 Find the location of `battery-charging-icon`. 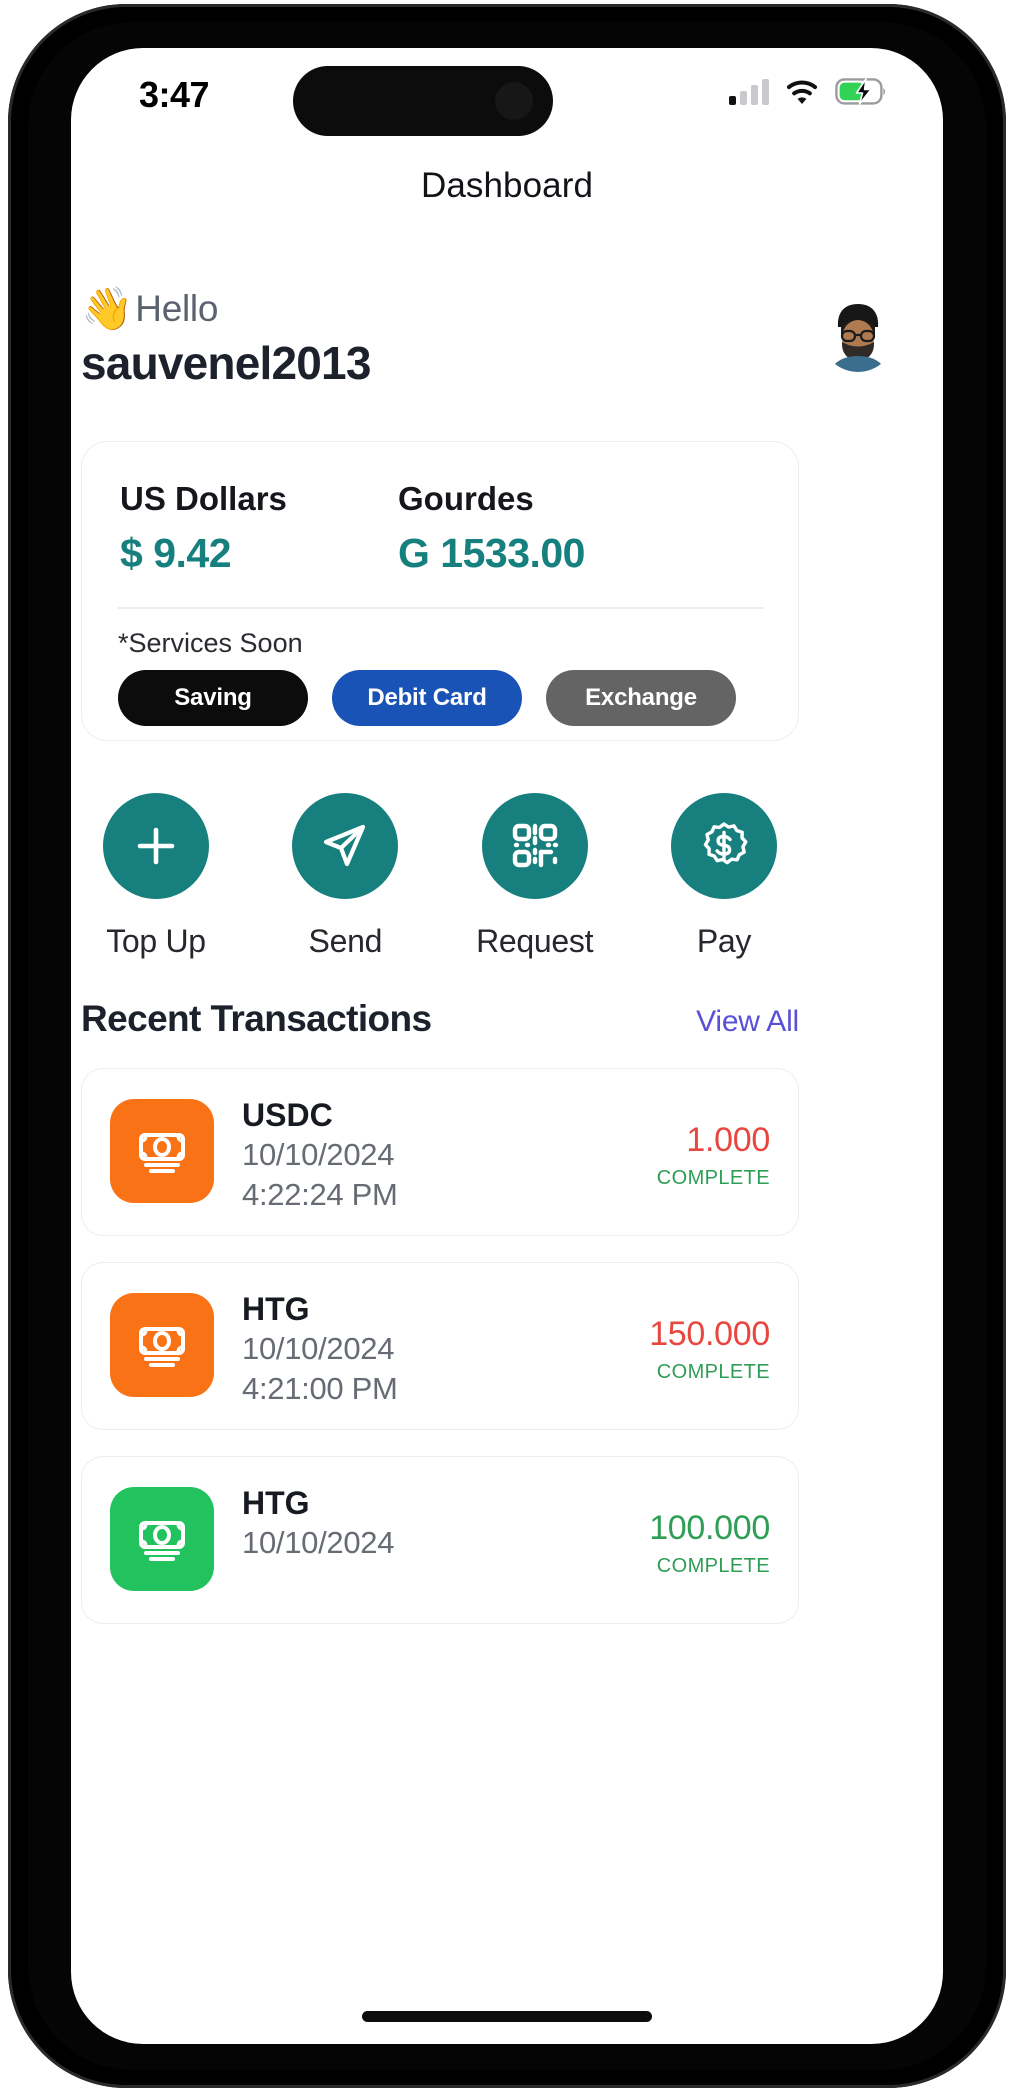

battery-charging-icon is located at coordinates (860, 91).